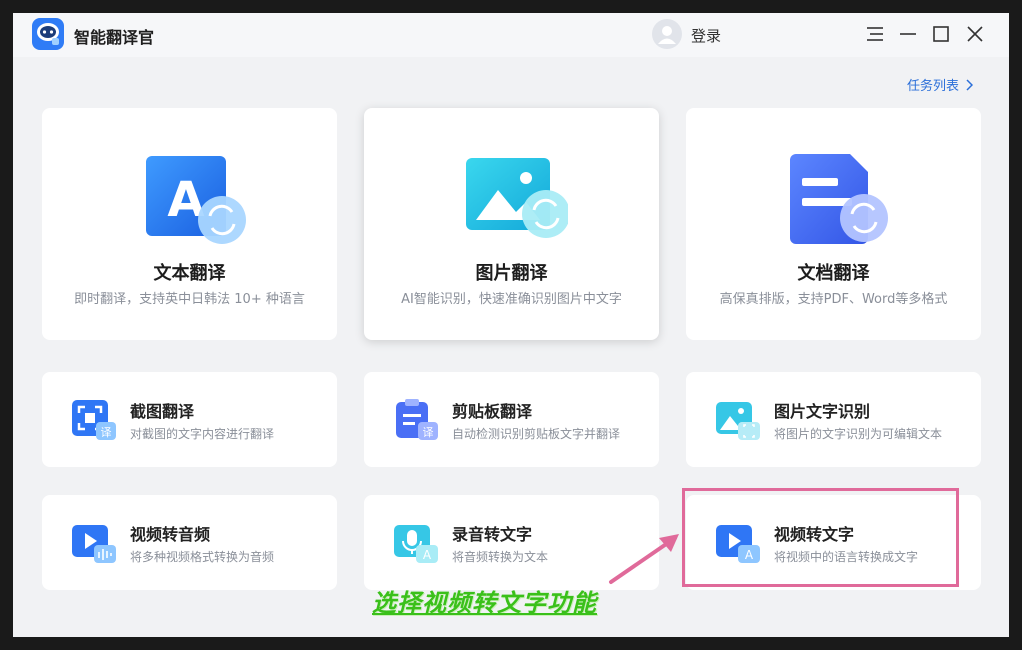 Image resolution: width=1022 pixels, height=650 pixels. Describe the element at coordinates (511, 299) in the screenshot. I see `card-subtitle: AI智能识别，快速准确识别图片中文字` at that location.